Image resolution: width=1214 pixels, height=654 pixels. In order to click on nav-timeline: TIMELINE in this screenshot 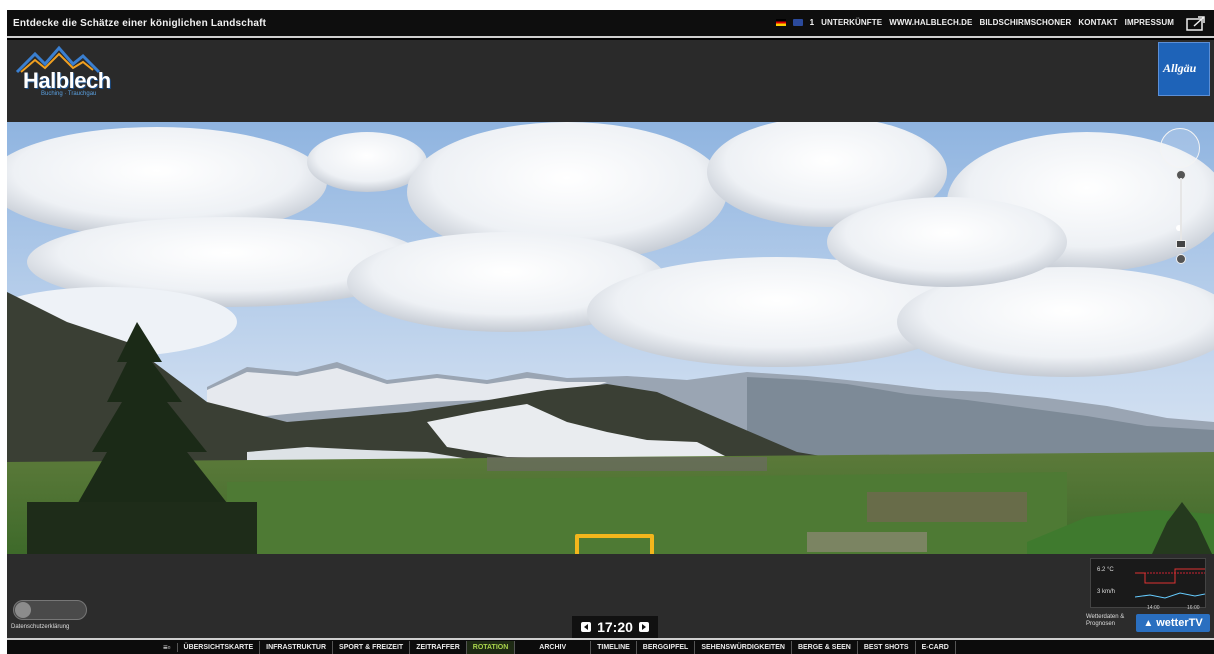, I will do `click(614, 647)`.